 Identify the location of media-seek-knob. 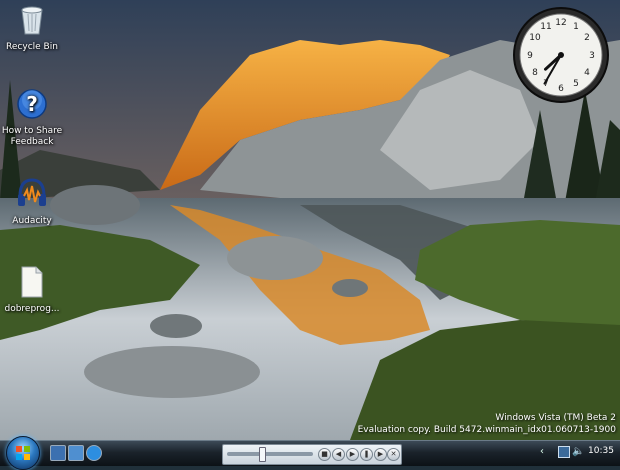
(262, 454).